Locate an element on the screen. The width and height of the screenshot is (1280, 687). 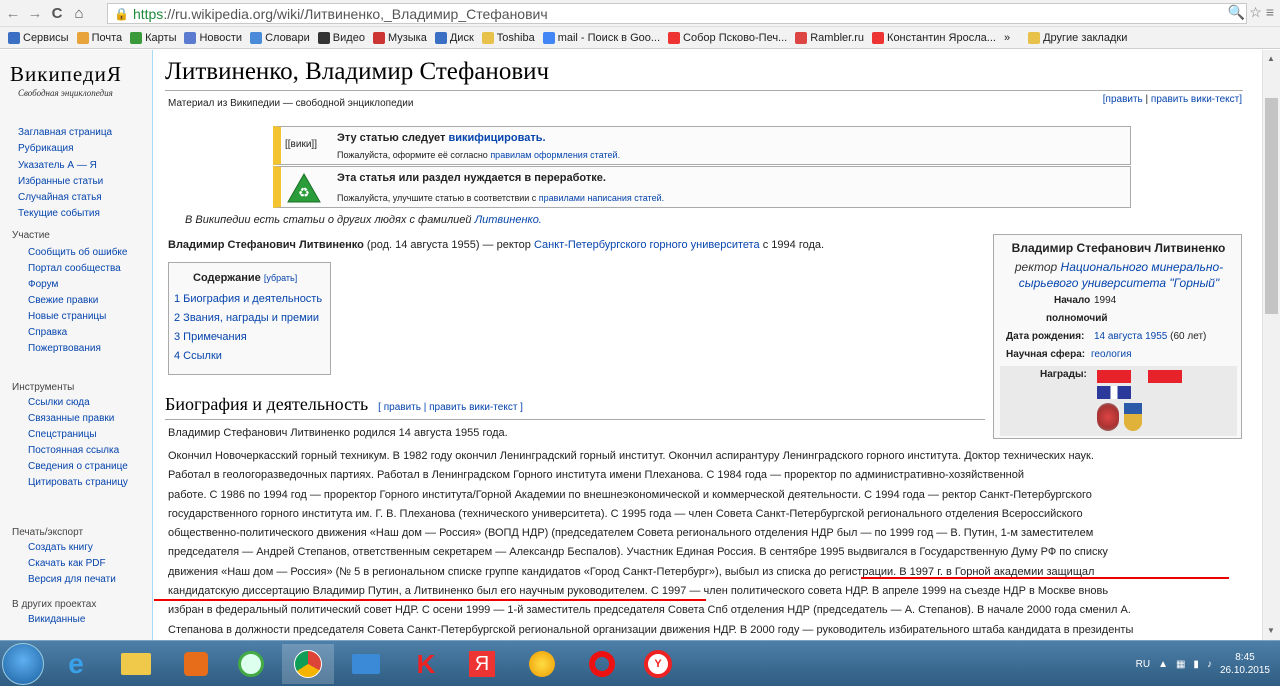
style-rules-link: правилам оформления статей. is located at coordinates (555, 155).